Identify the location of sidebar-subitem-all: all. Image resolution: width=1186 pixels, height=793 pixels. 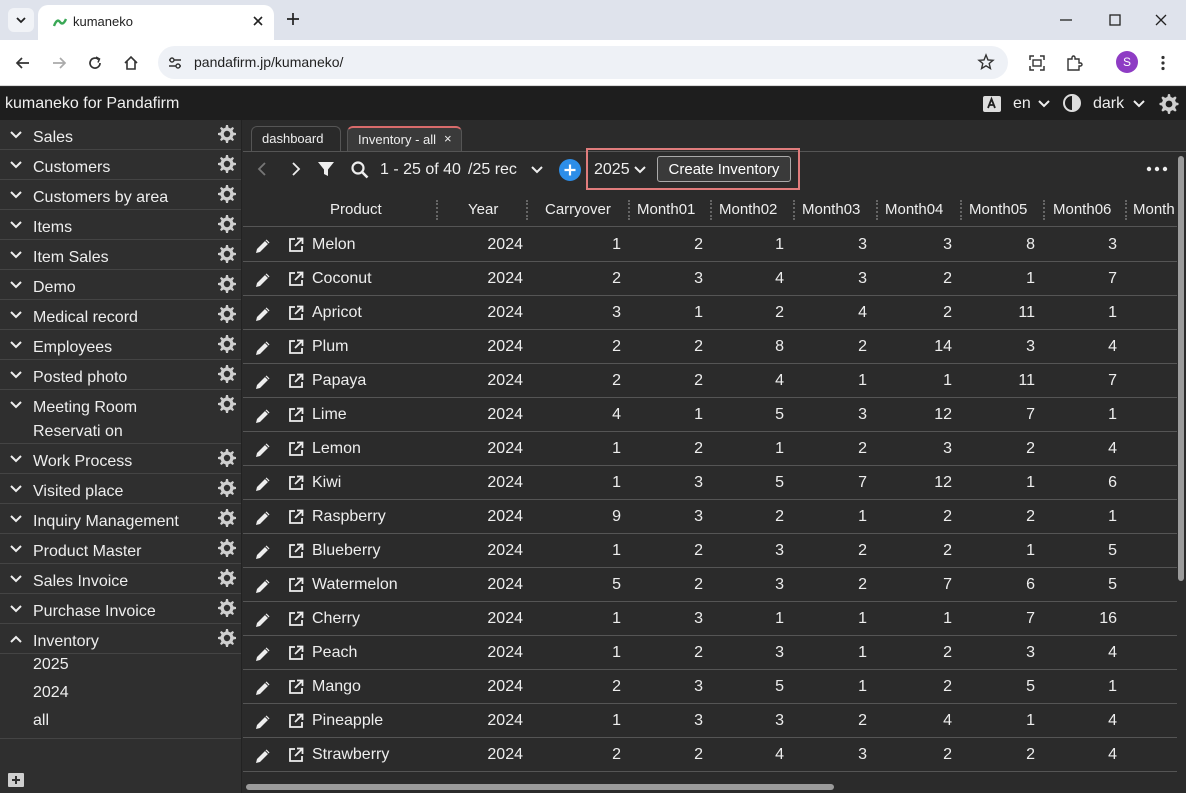
(41, 721).